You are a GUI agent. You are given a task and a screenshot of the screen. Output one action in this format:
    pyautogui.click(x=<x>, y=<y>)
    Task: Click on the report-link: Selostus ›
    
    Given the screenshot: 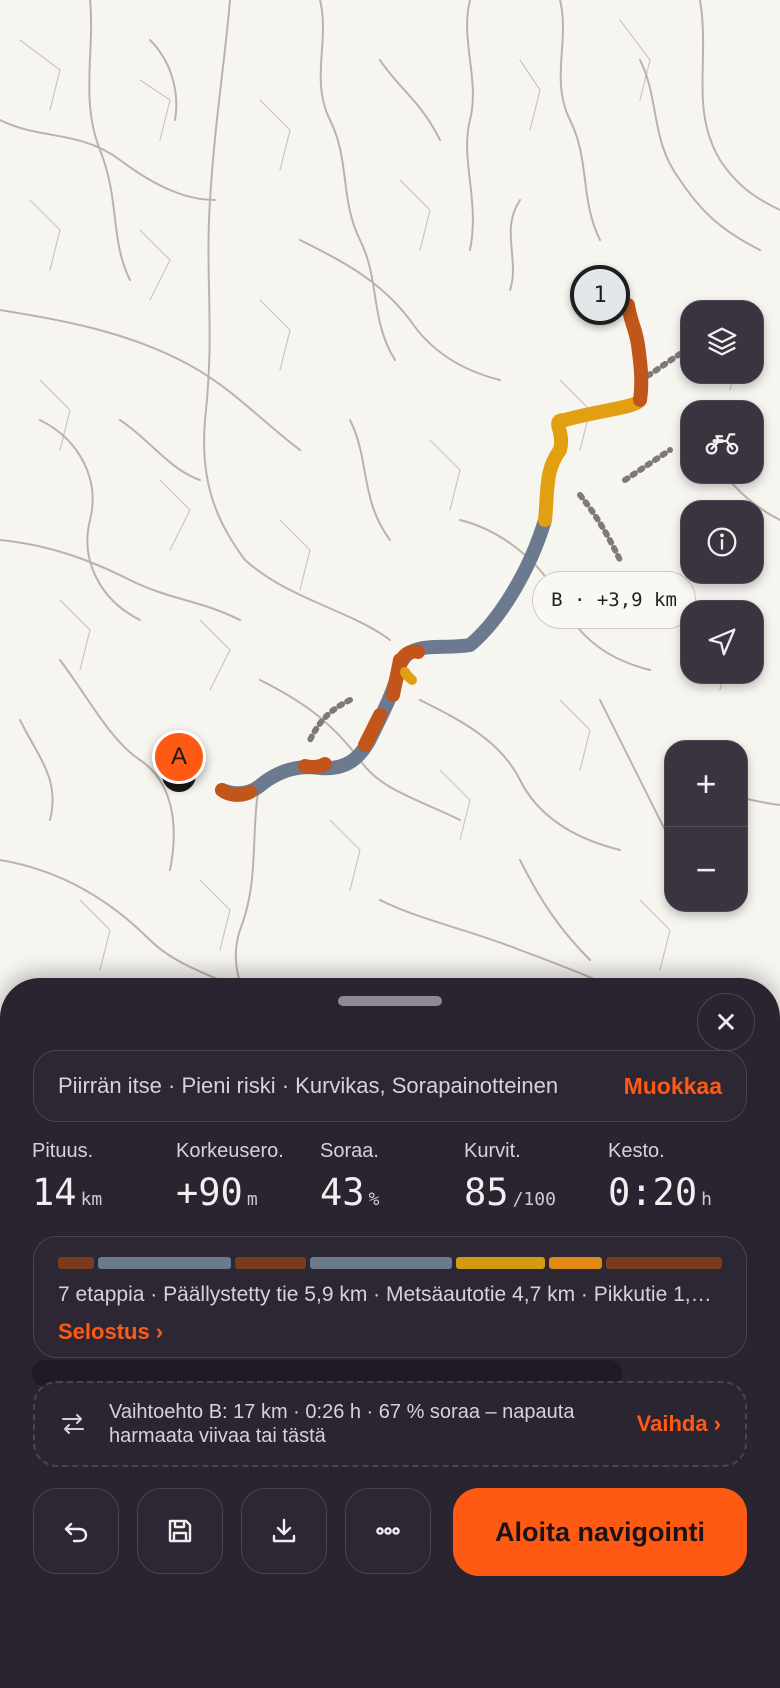 What is the action you would take?
    pyautogui.click(x=110, y=1332)
    